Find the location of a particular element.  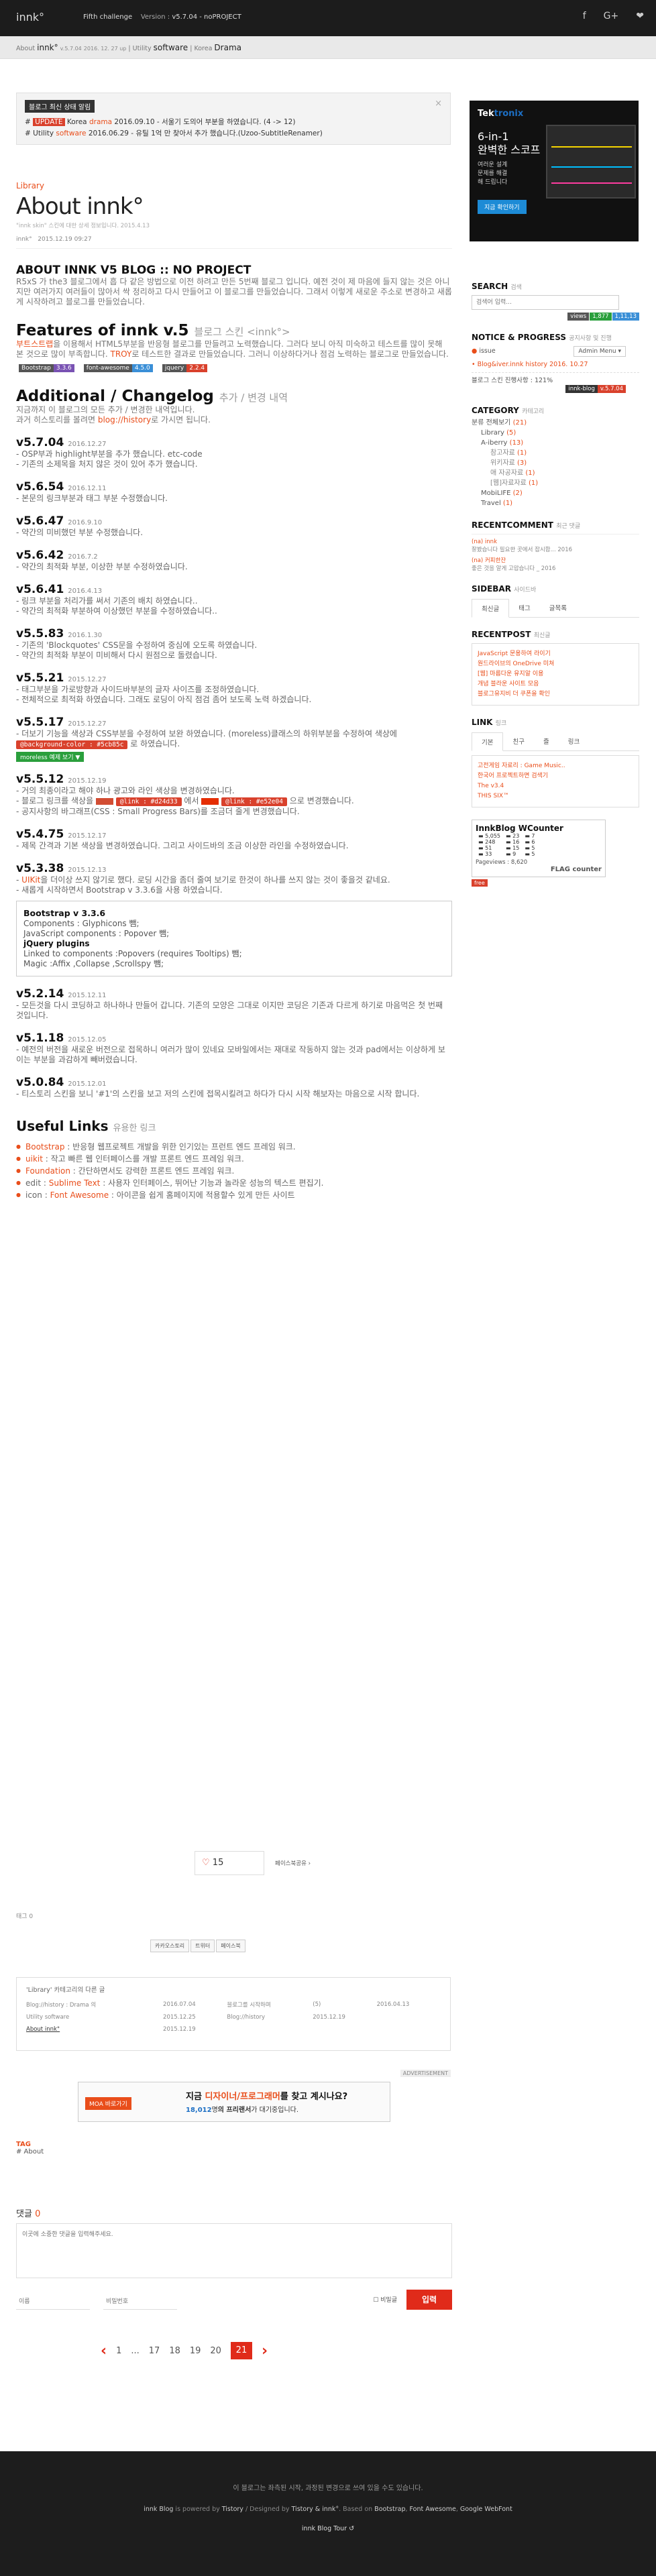

footer-link: Tistory & innk° is located at coordinates (315, 2509).